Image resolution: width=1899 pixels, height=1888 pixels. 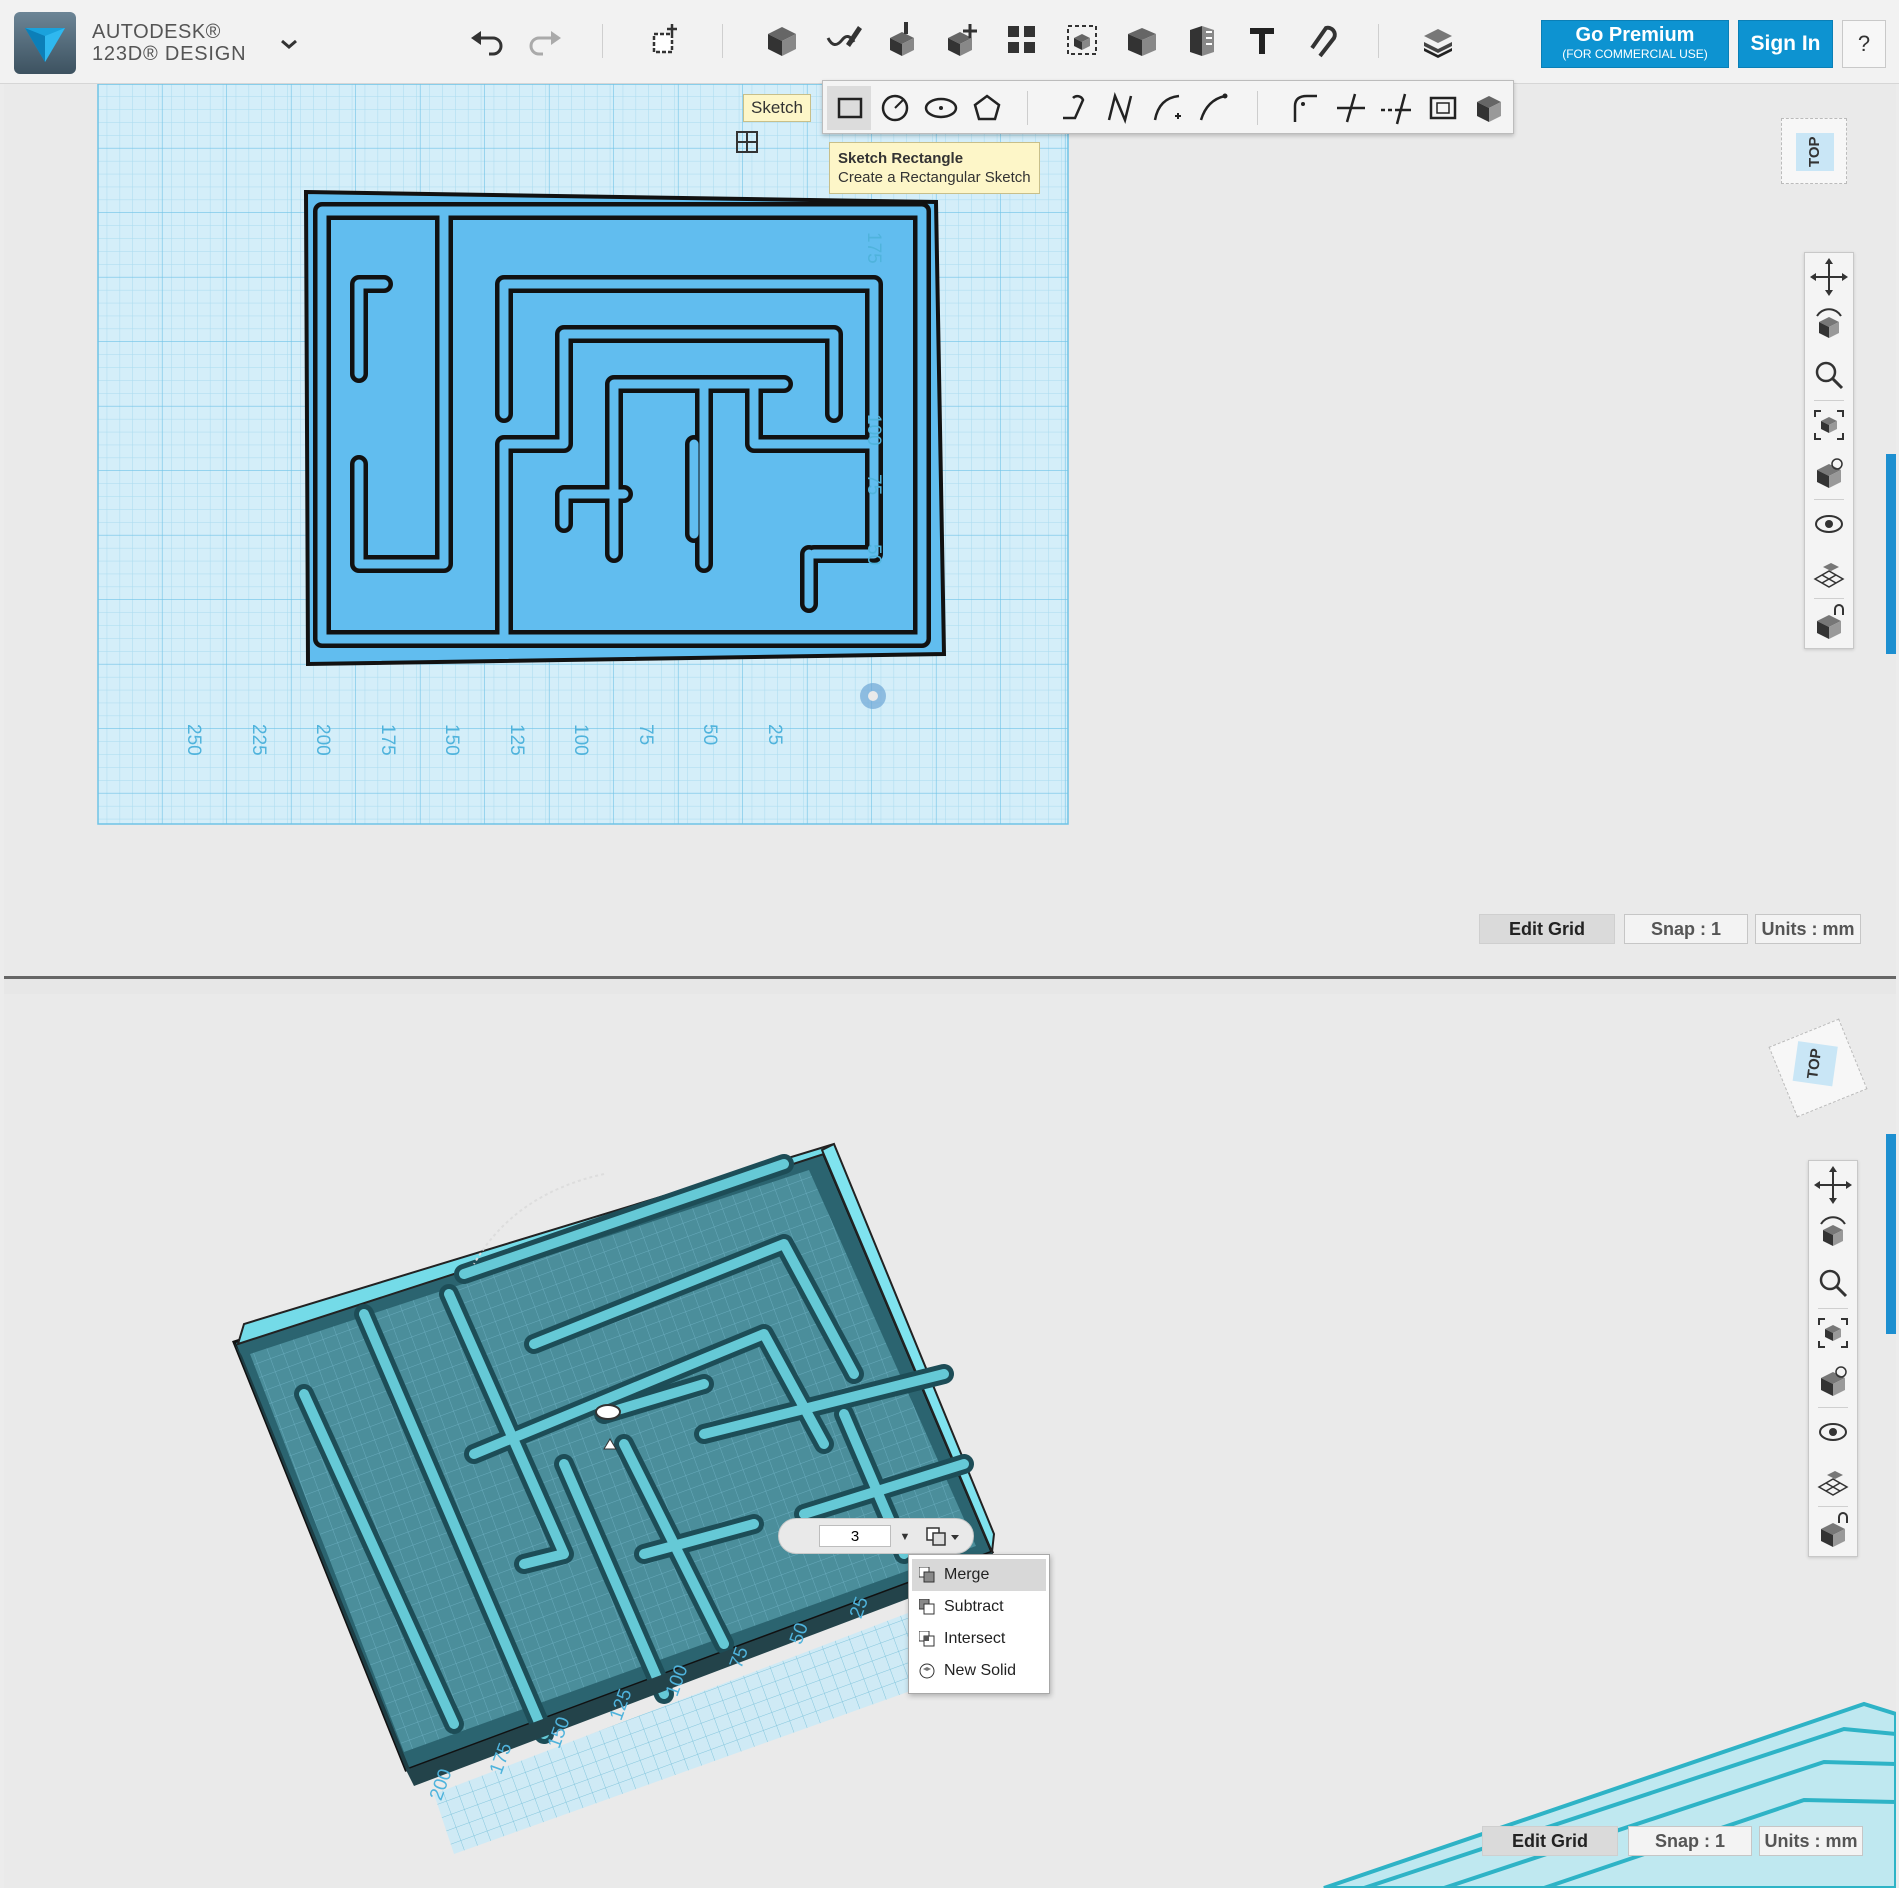 What do you see at coordinates (1202, 40) in the screenshot?
I see `measure-icon` at bounding box center [1202, 40].